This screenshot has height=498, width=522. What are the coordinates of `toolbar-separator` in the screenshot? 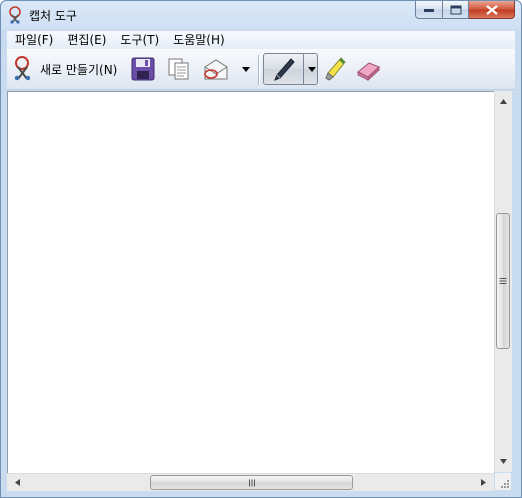 It's located at (259, 70).